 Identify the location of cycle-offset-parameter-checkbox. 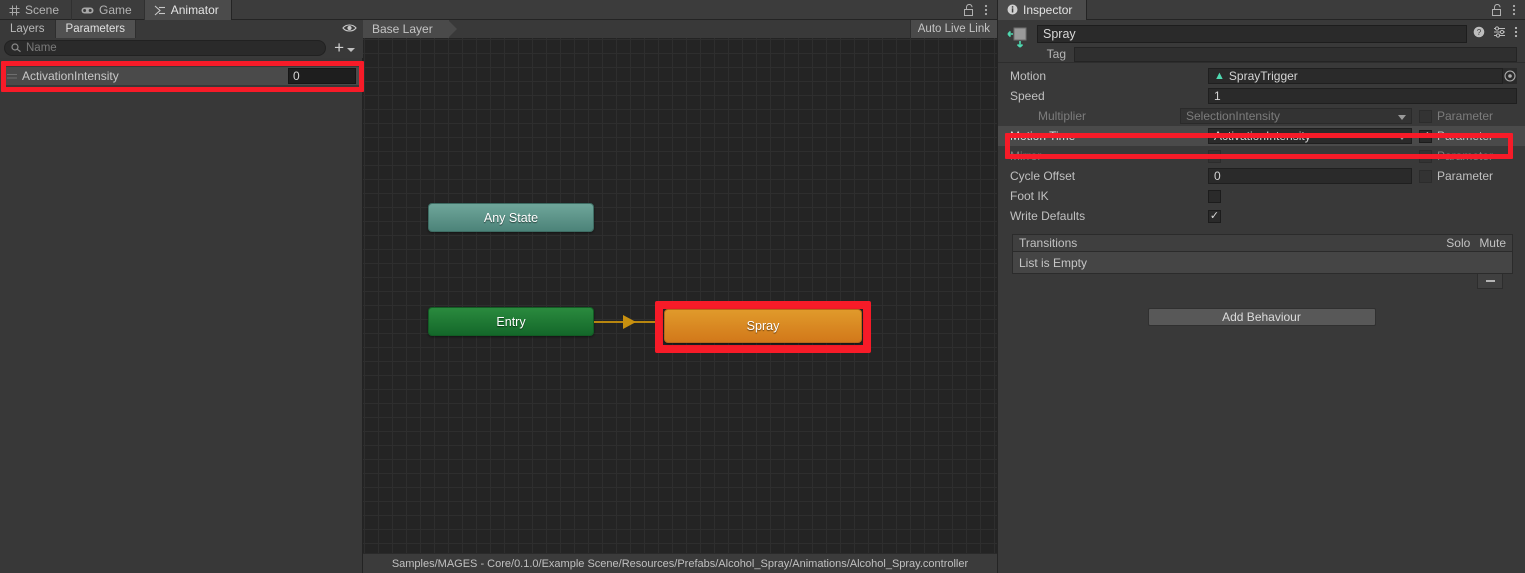
(1425, 176).